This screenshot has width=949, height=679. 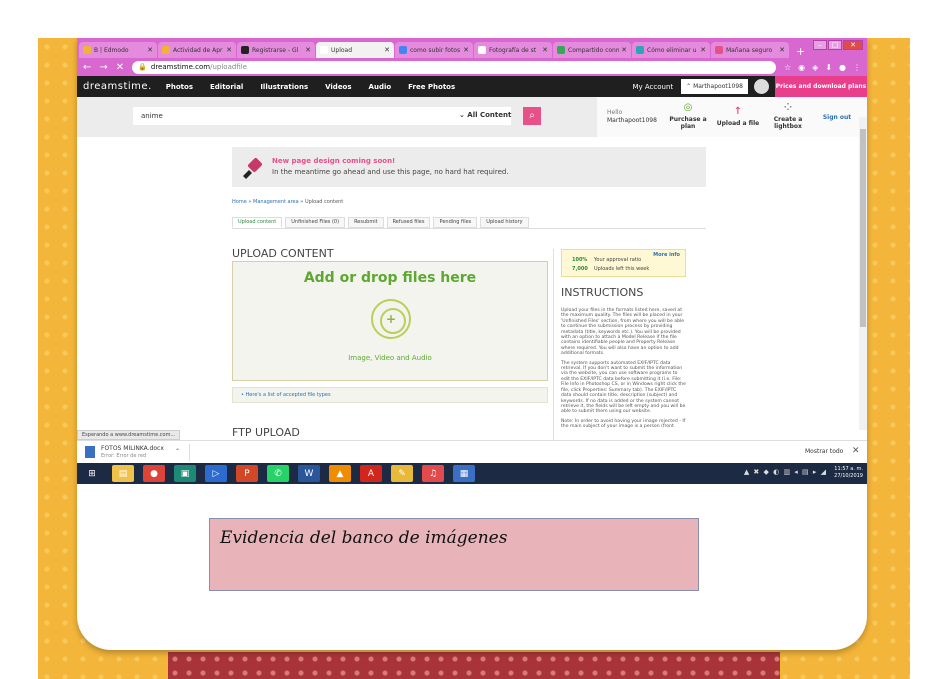 What do you see at coordinates (309, 473) in the screenshot?
I see `word-icon: W` at bounding box center [309, 473].